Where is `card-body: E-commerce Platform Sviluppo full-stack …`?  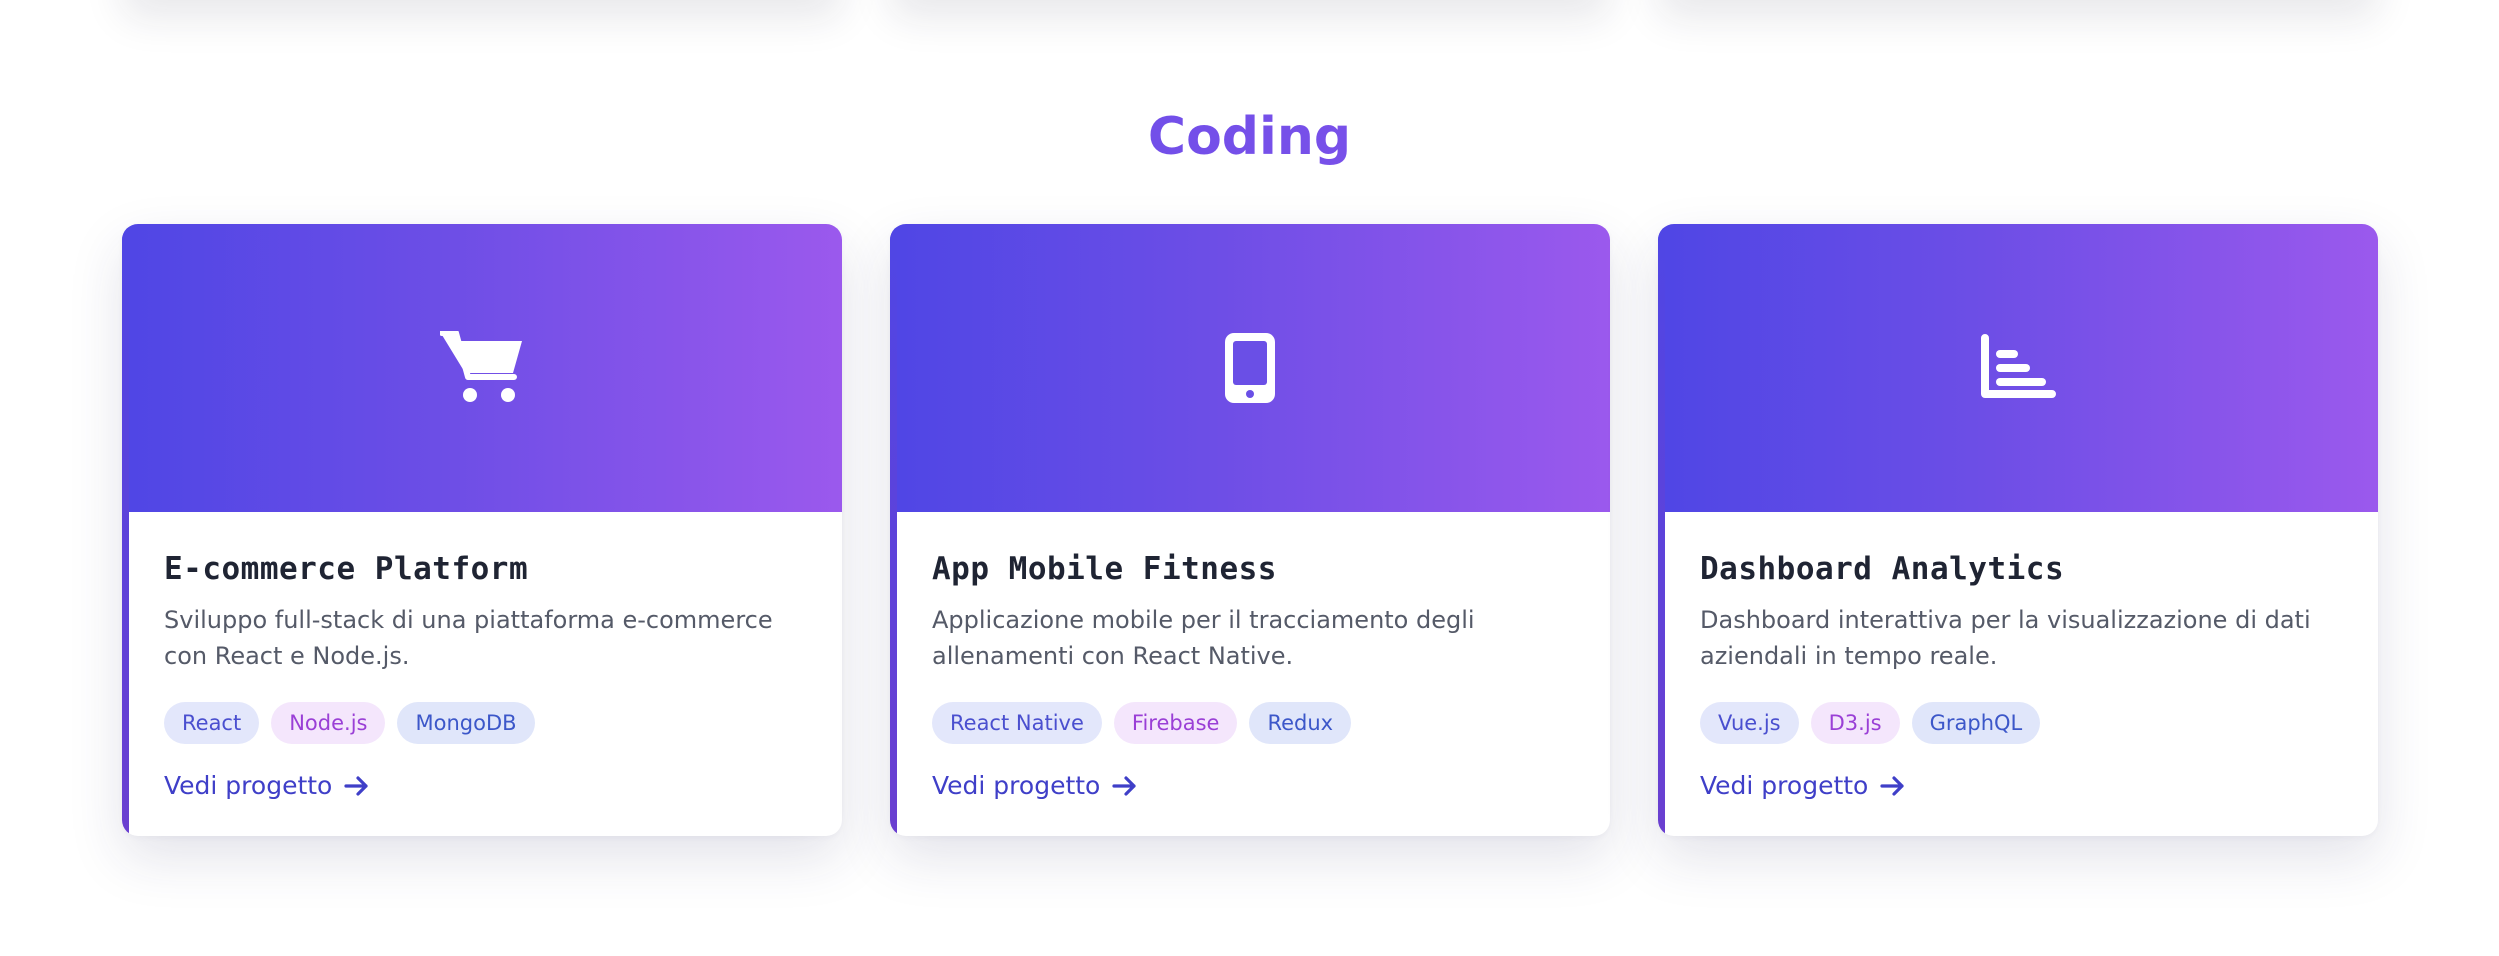 card-body: E-commerce Platform Sviluppo full-stack … is located at coordinates (485, 658).